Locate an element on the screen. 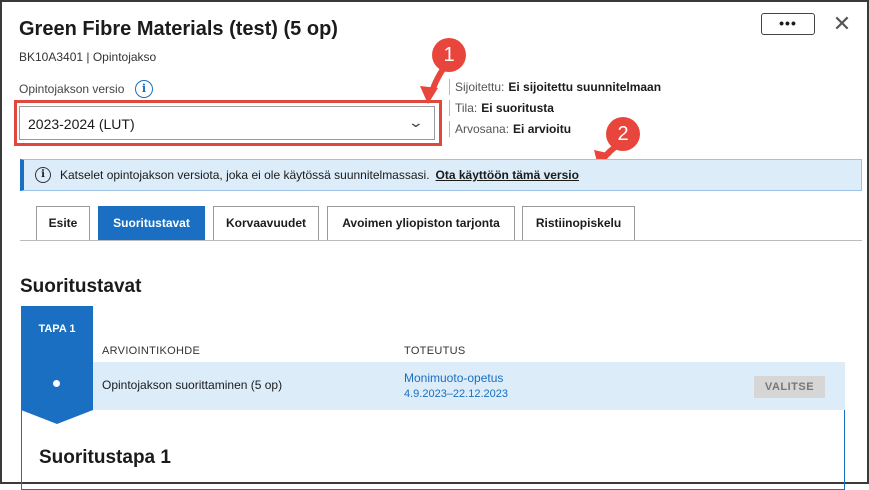  tab-suoritustavat: Suoritustavat is located at coordinates (151, 223).